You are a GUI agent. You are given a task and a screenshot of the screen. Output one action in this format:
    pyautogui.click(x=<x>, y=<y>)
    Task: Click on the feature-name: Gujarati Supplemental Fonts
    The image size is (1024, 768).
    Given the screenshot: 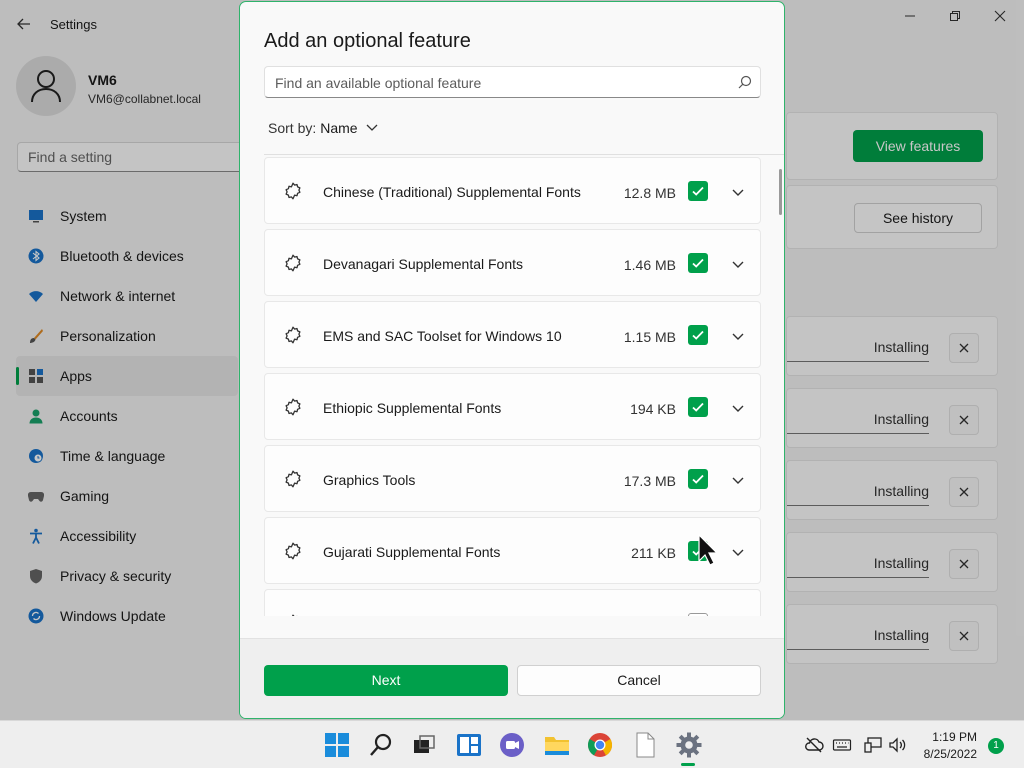 What is the action you would take?
    pyautogui.click(x=412, y=552)
    